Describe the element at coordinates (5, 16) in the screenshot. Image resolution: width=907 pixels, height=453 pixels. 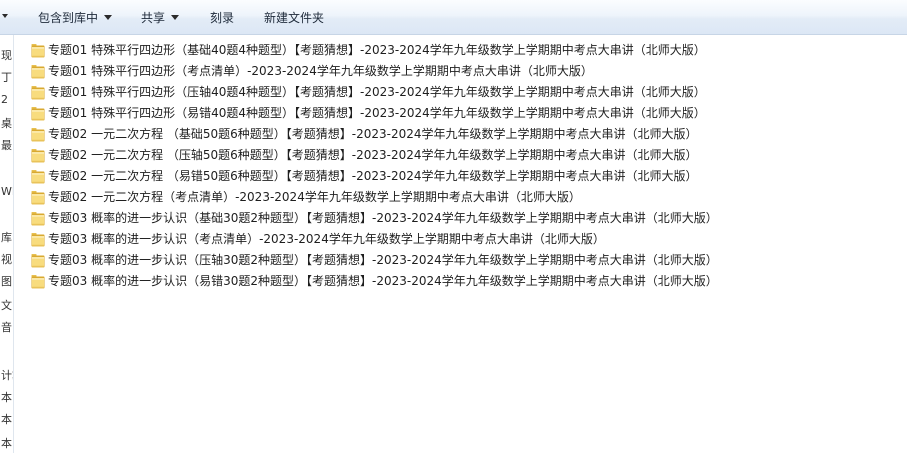
I see `organize-chevron-icon` at that location.